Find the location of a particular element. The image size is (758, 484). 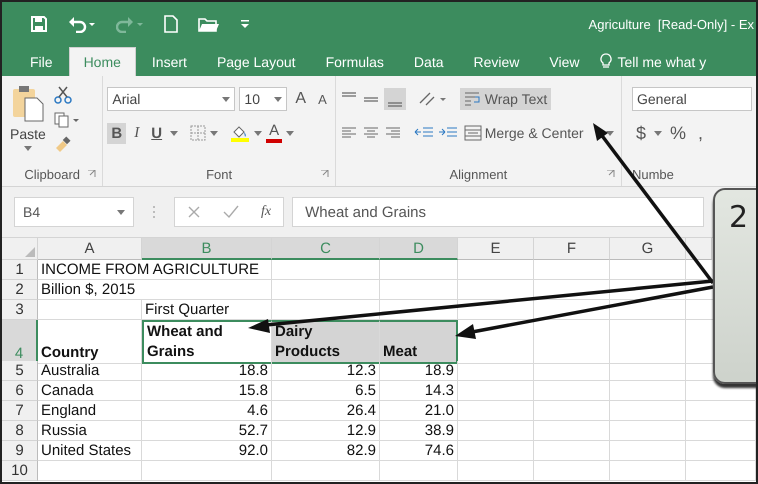

ribbon-tab: View is located at coordinates (564, 61).